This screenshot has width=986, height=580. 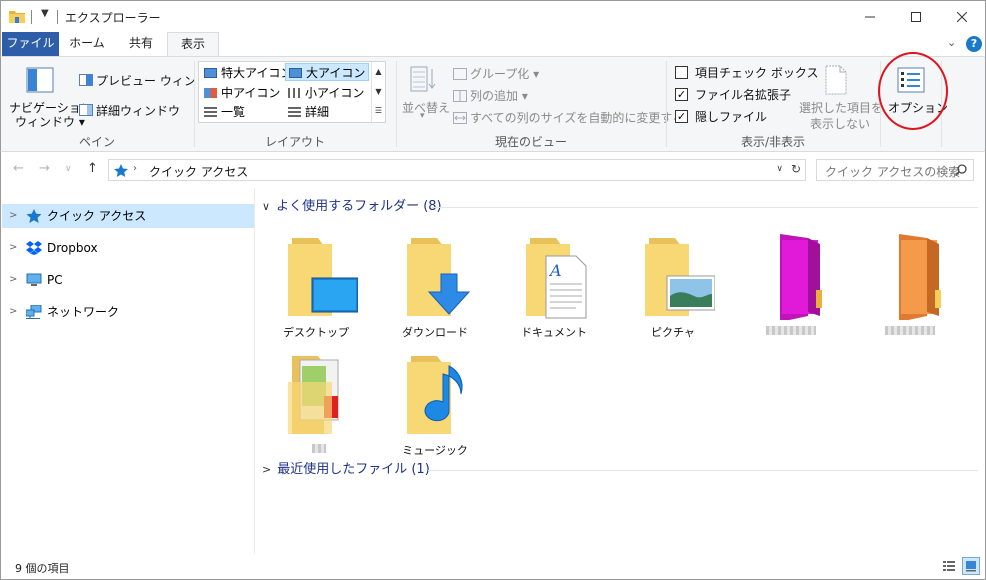 What do you see at coordinates (92, 168) in the screenshot?
I see `up-arrow-icon: ↑` at bounding box center [92, 168].